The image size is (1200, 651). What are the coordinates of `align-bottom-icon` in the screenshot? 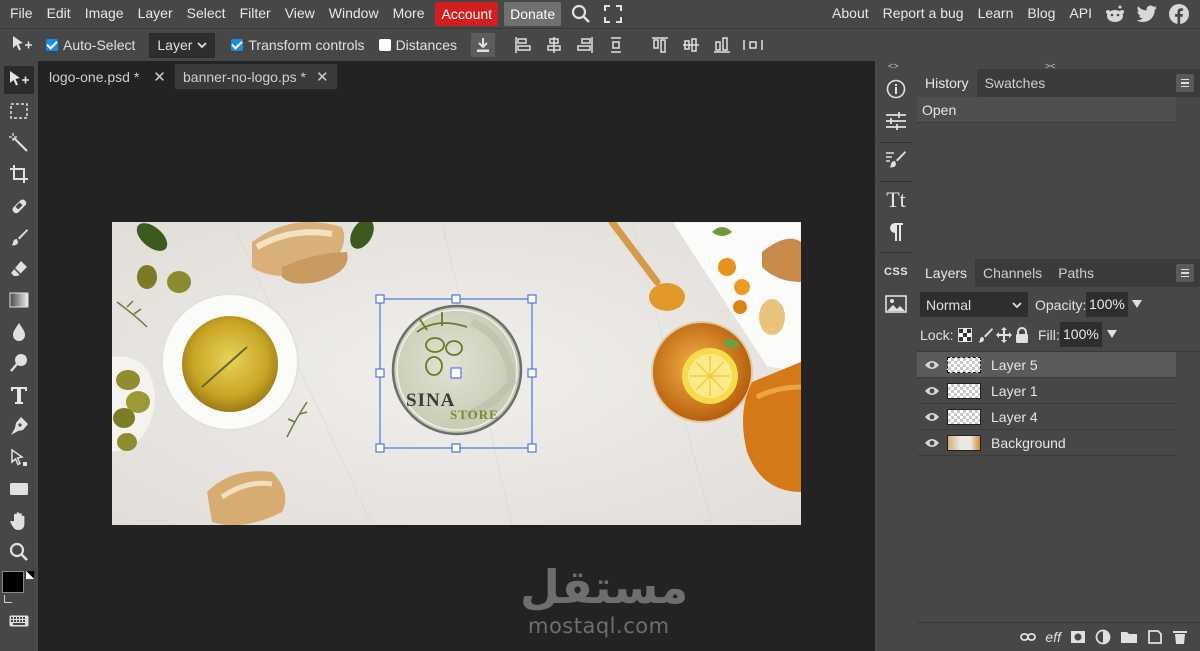 It's located at (722, 45).